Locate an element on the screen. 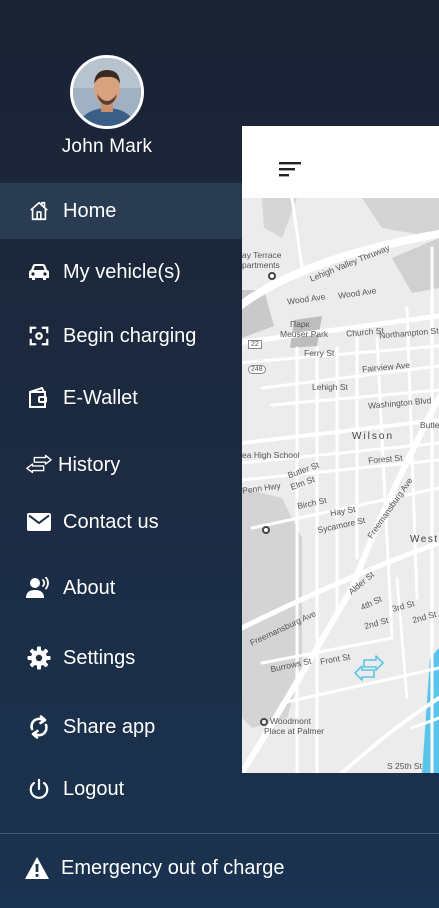 The image size is (439, 908). route-shield: 248 is located at coordinates (257, 369).